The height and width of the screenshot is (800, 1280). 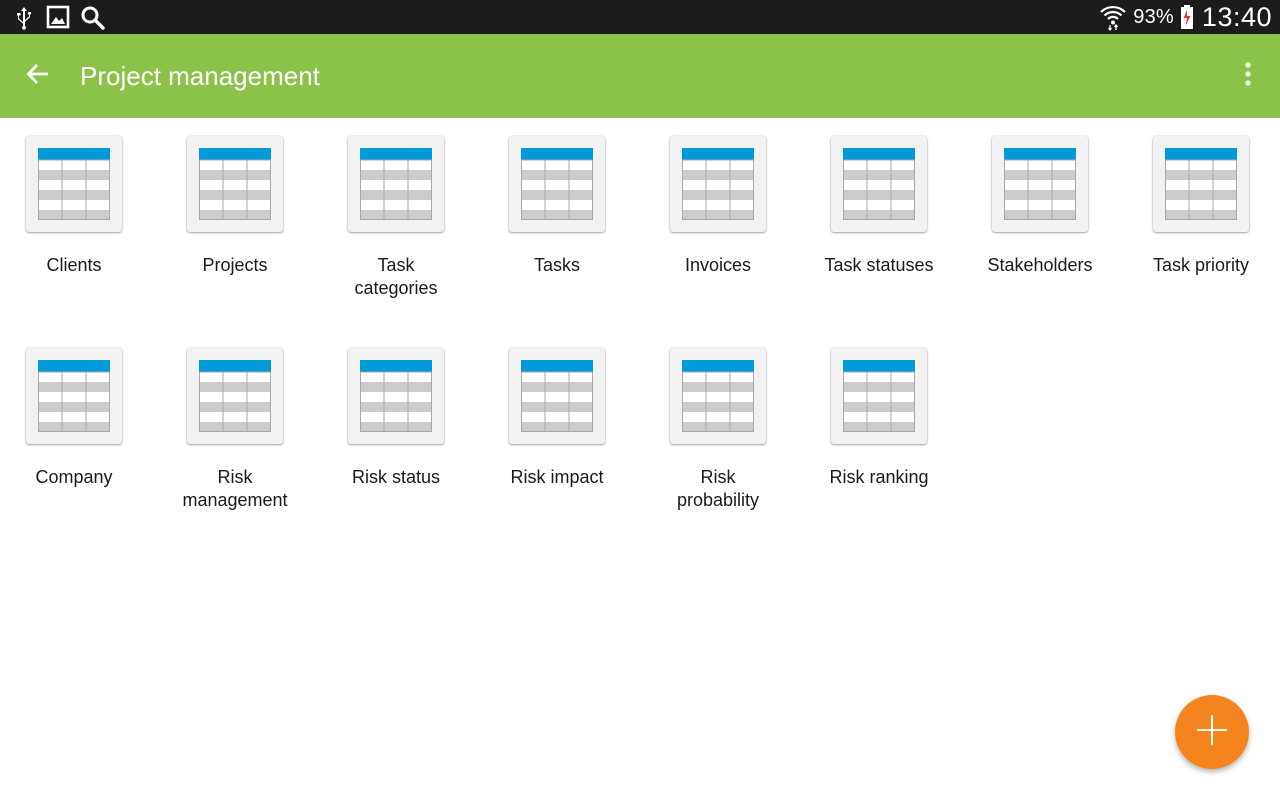 I want to click on add-button, so click(x=1212, y=732).